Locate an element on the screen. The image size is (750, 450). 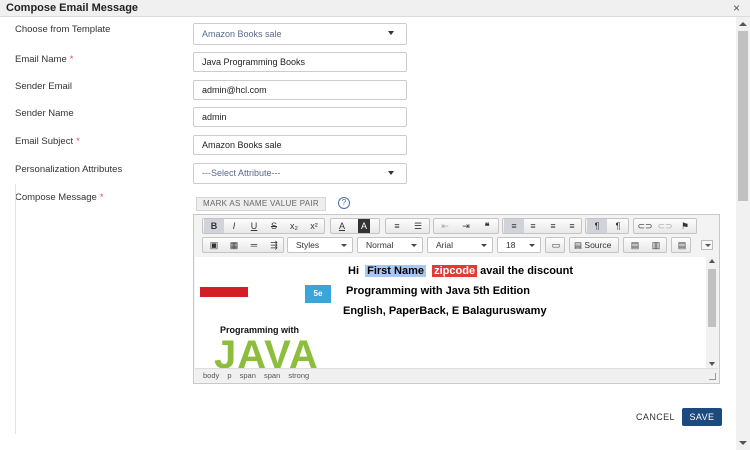
bg-color-button: A is located at coordinates (364, 226).